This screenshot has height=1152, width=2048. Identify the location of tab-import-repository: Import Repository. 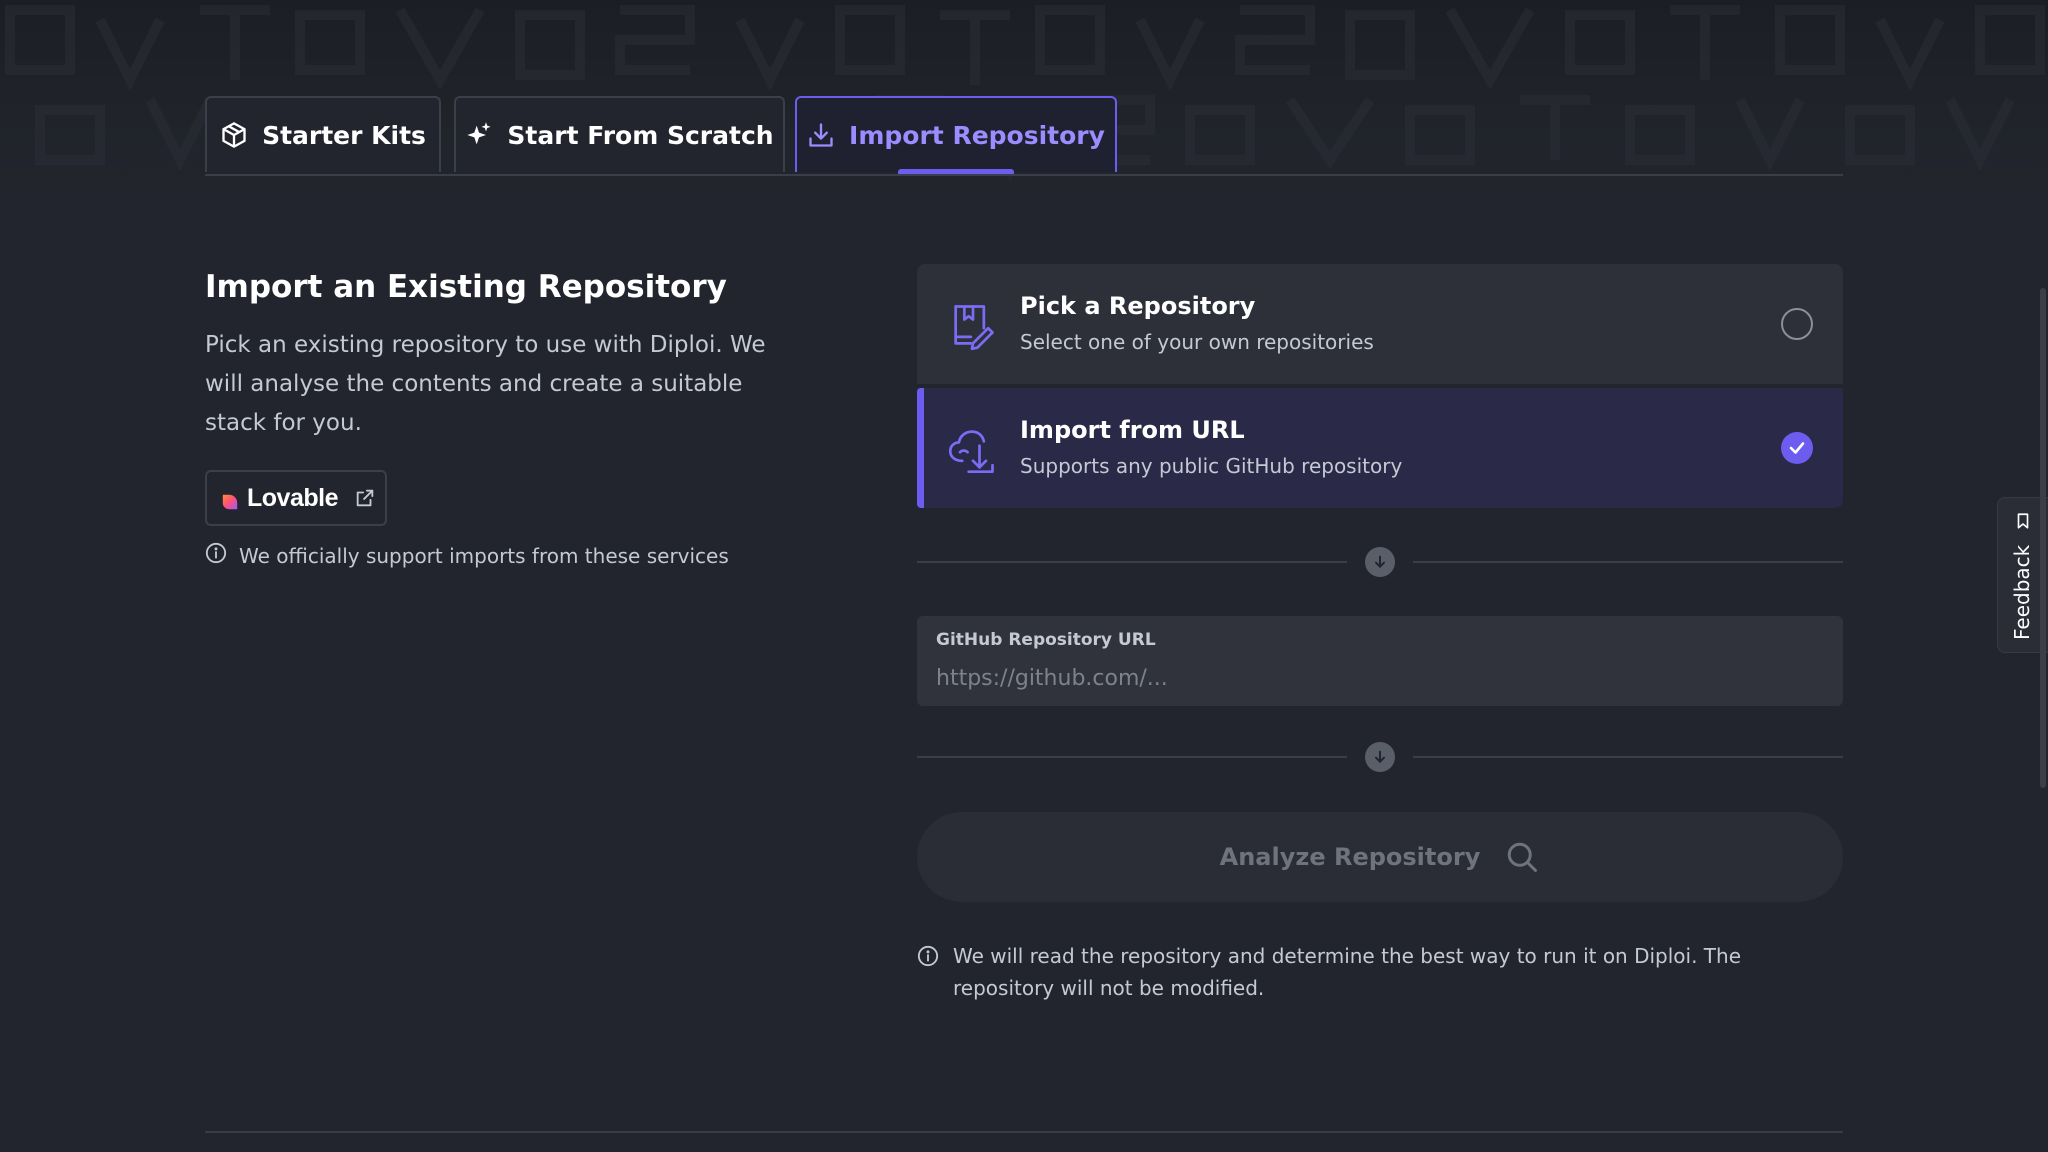
(956, 135).